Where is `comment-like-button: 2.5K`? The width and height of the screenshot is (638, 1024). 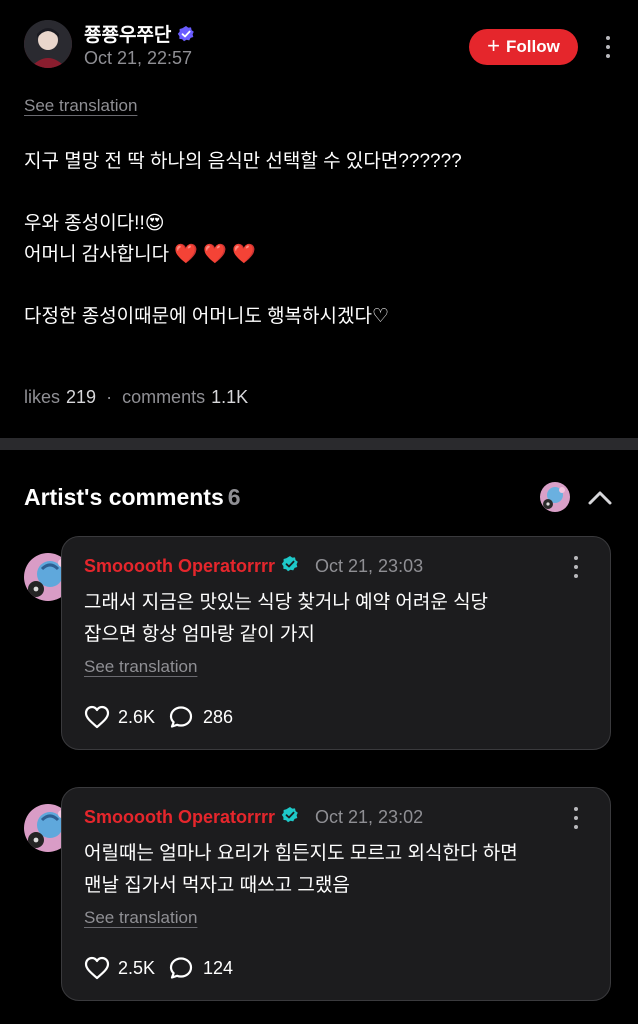 comment-like-button: 2.5K is located at coordinates (119, 968).